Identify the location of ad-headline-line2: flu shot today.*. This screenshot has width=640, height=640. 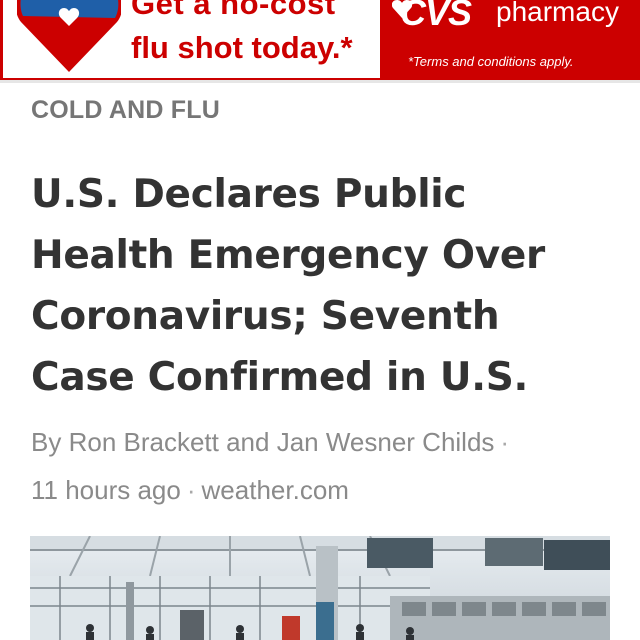
(242, 47).